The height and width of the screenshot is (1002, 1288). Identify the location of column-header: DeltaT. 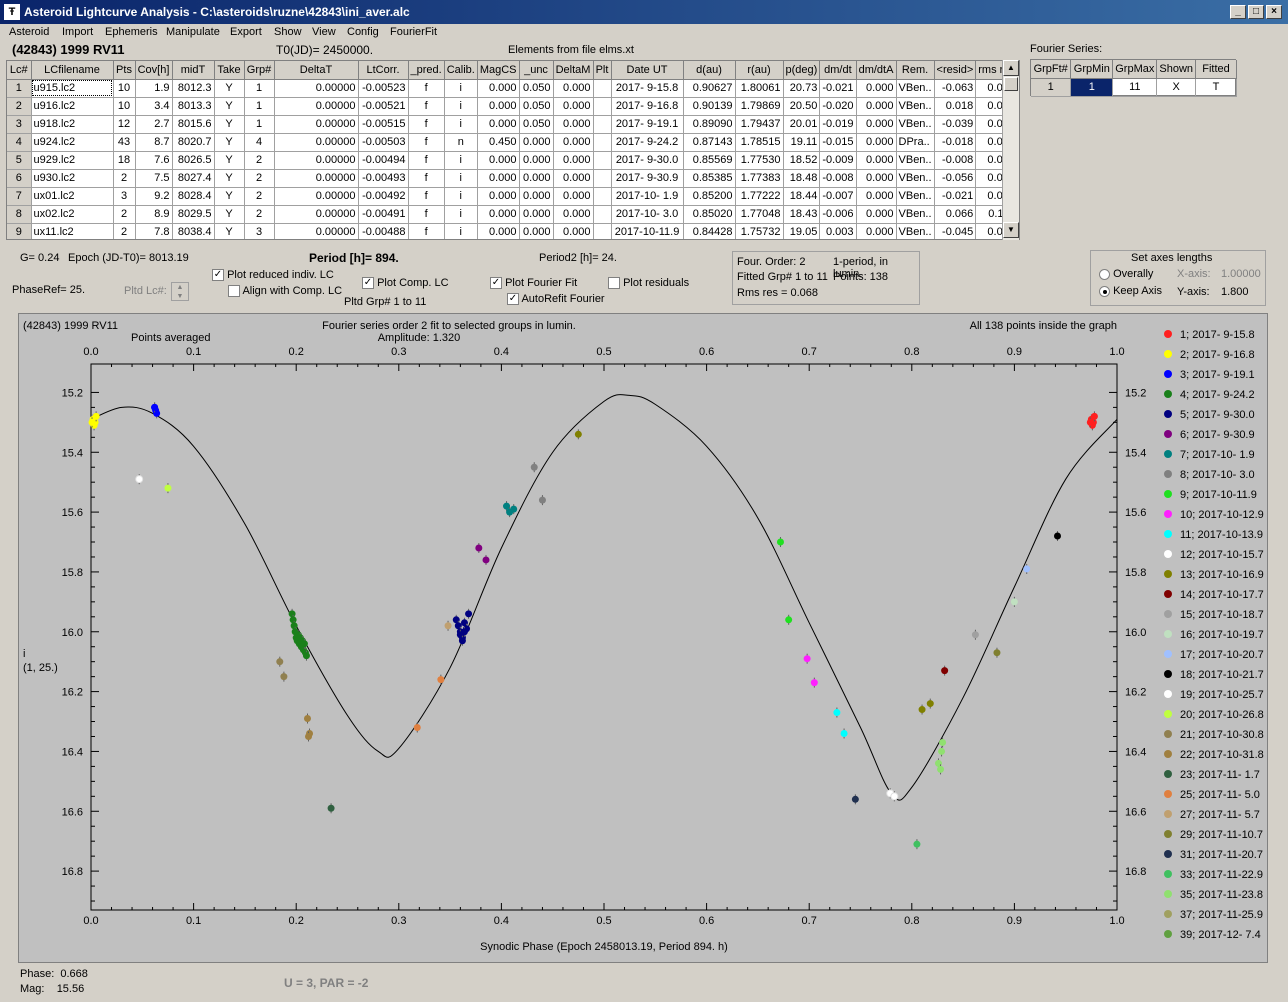
(316, 70).